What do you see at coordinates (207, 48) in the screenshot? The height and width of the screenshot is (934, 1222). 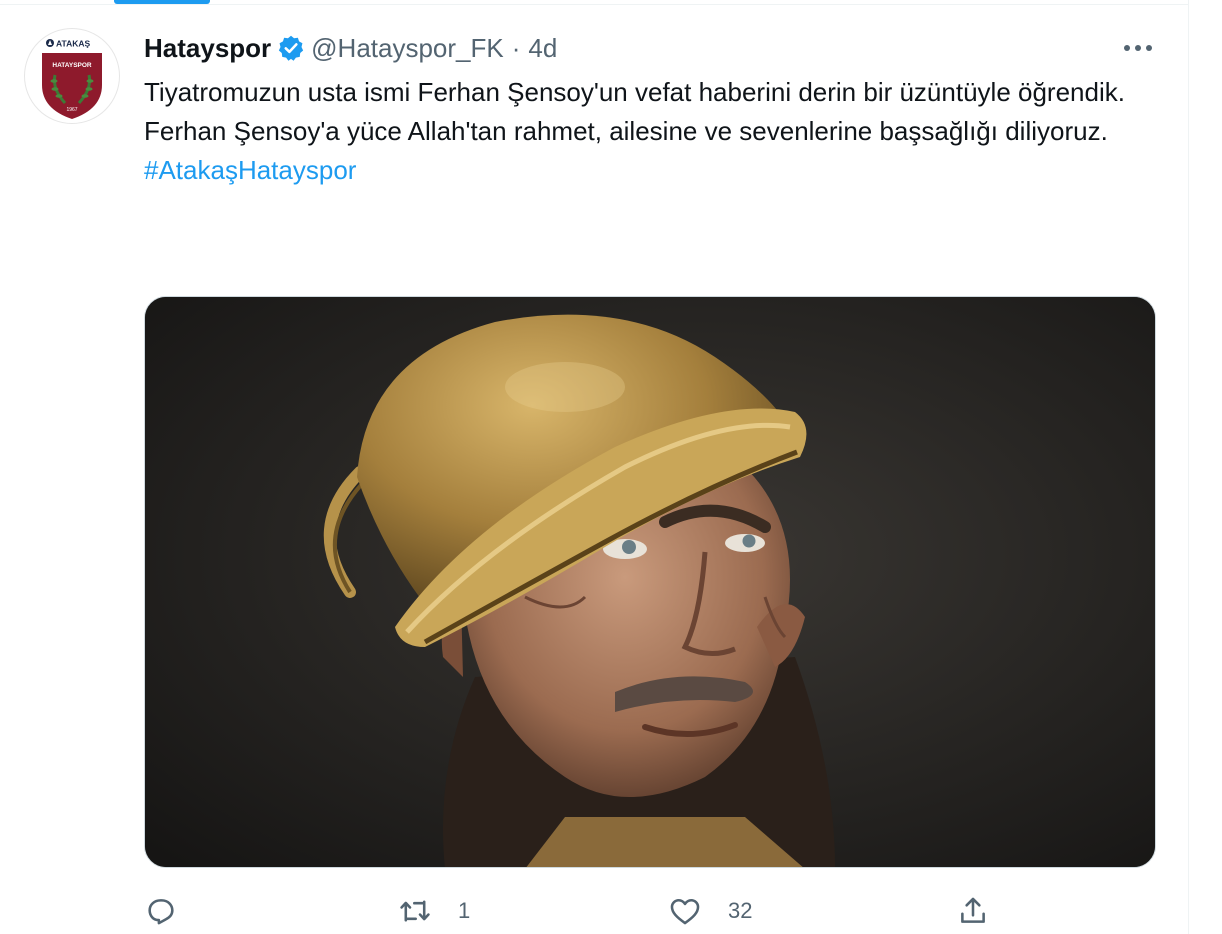 I see `display-name: Hatayspor` at bounding box center [207, 48].